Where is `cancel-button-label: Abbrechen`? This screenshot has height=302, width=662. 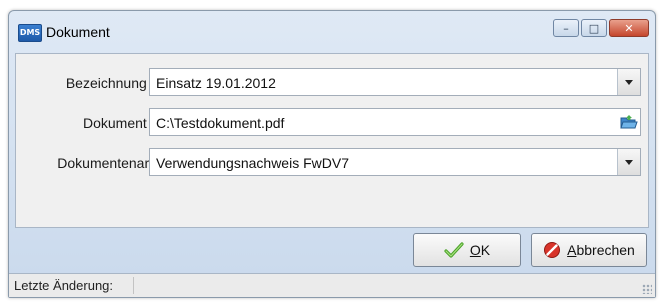 cancel-button-label: Abbrechen is located at coordinates (601, 250).